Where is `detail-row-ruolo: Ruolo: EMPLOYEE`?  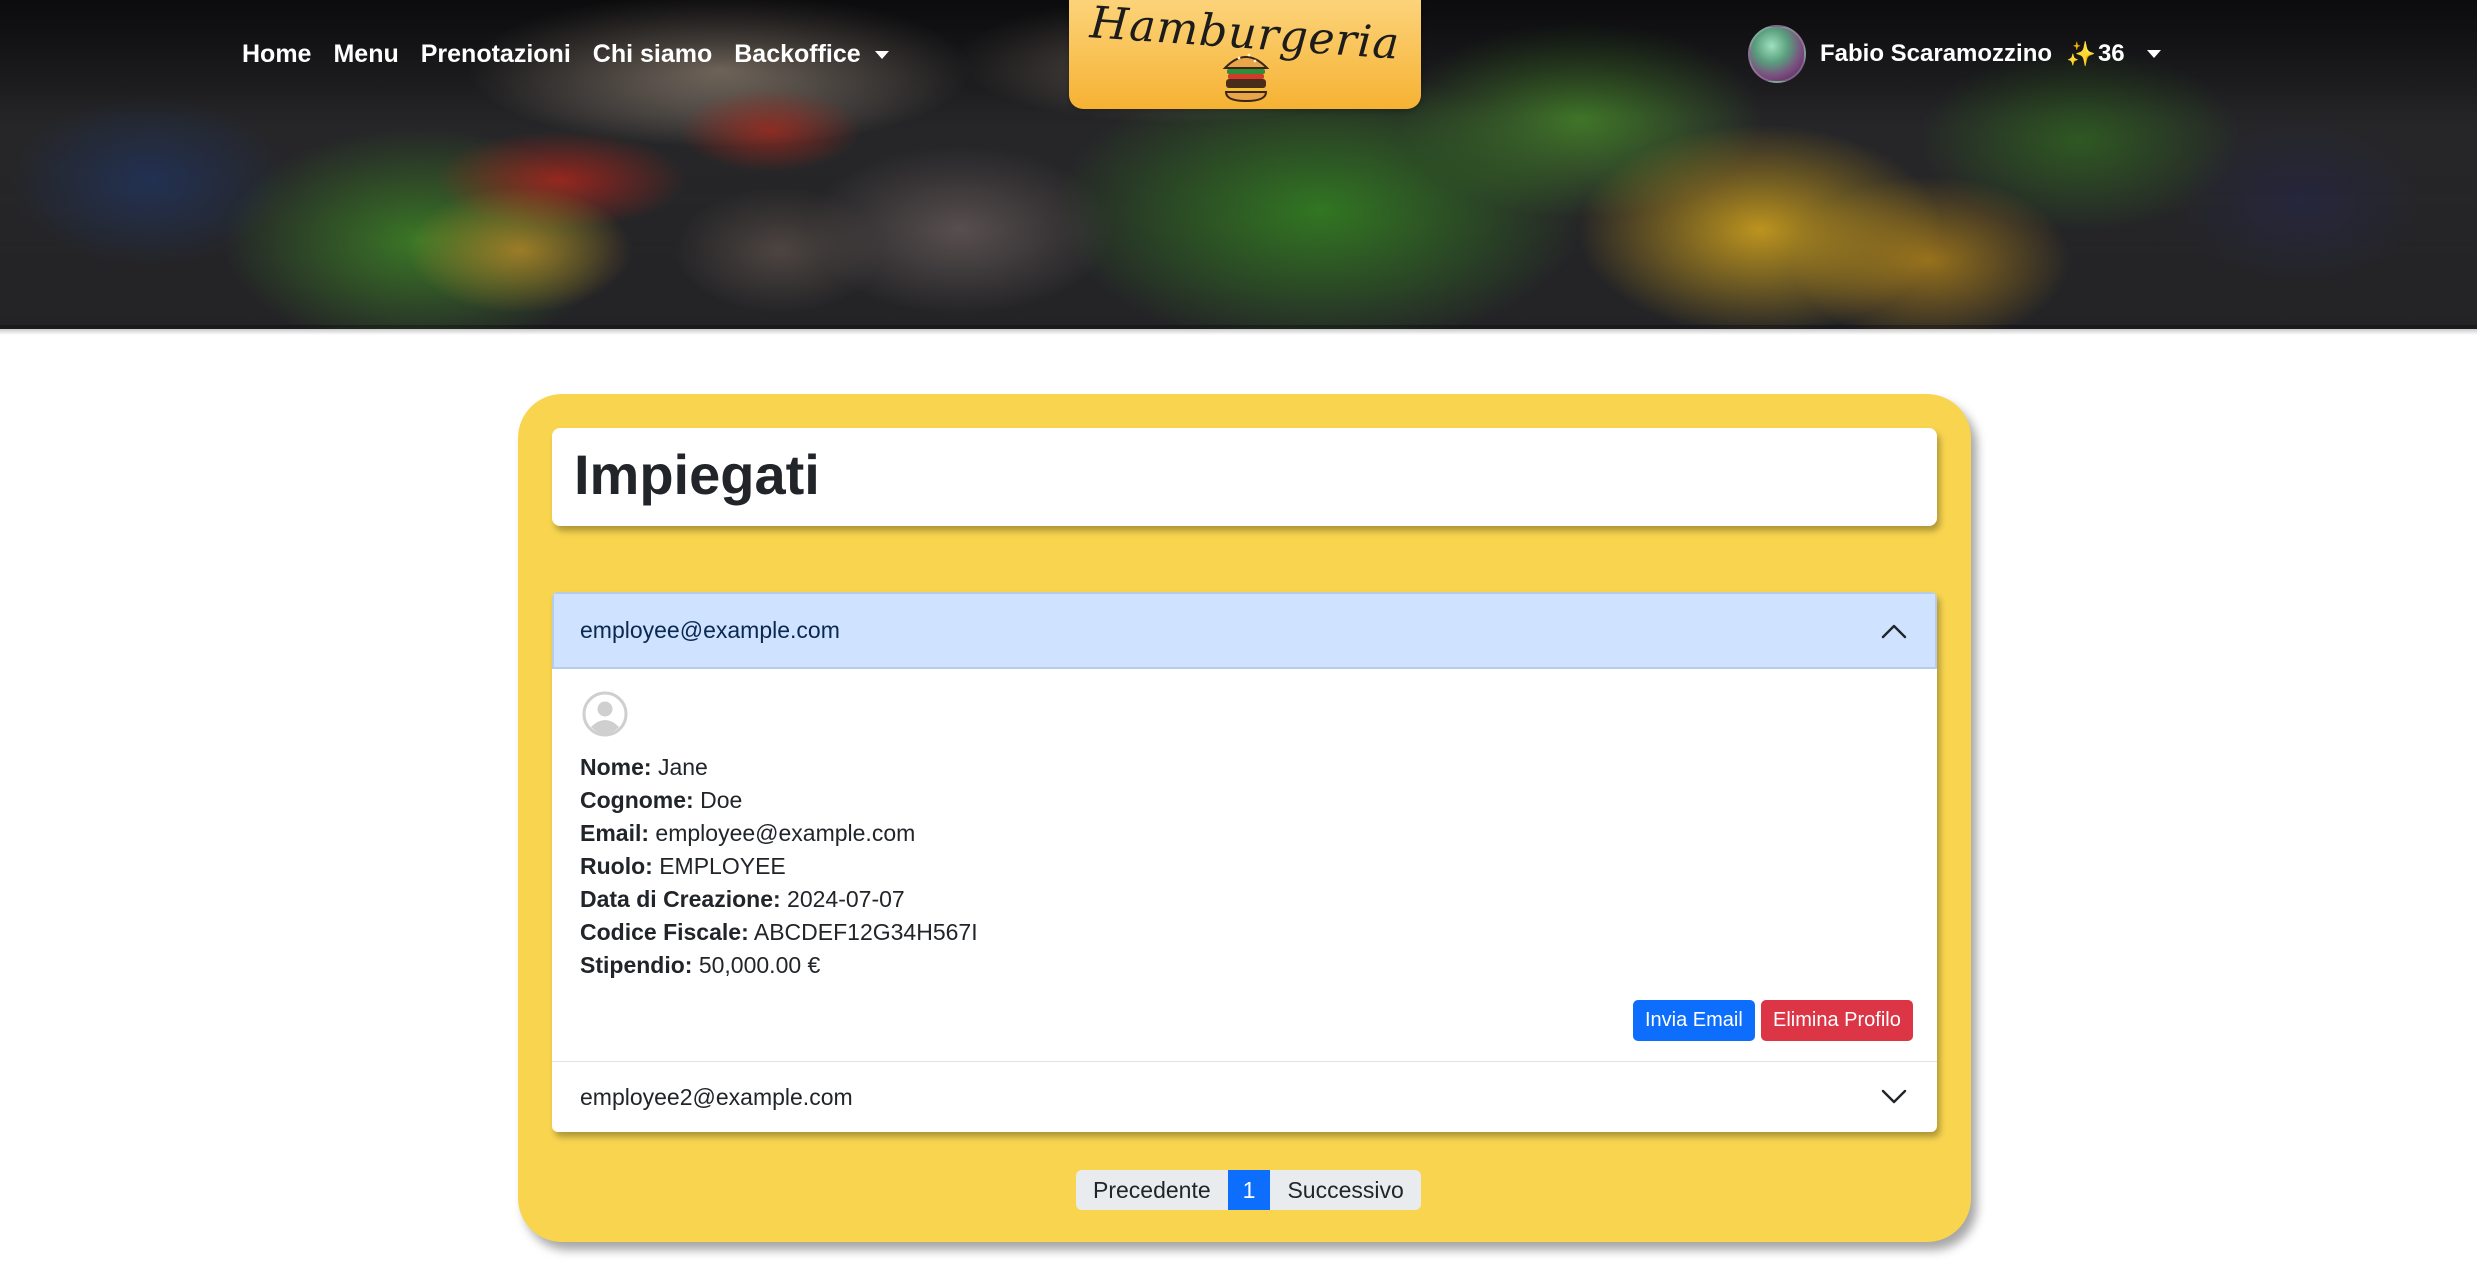 detail-row-ruolo: Ruolo: EMPLOYEE is located at coordinates (779, 866).